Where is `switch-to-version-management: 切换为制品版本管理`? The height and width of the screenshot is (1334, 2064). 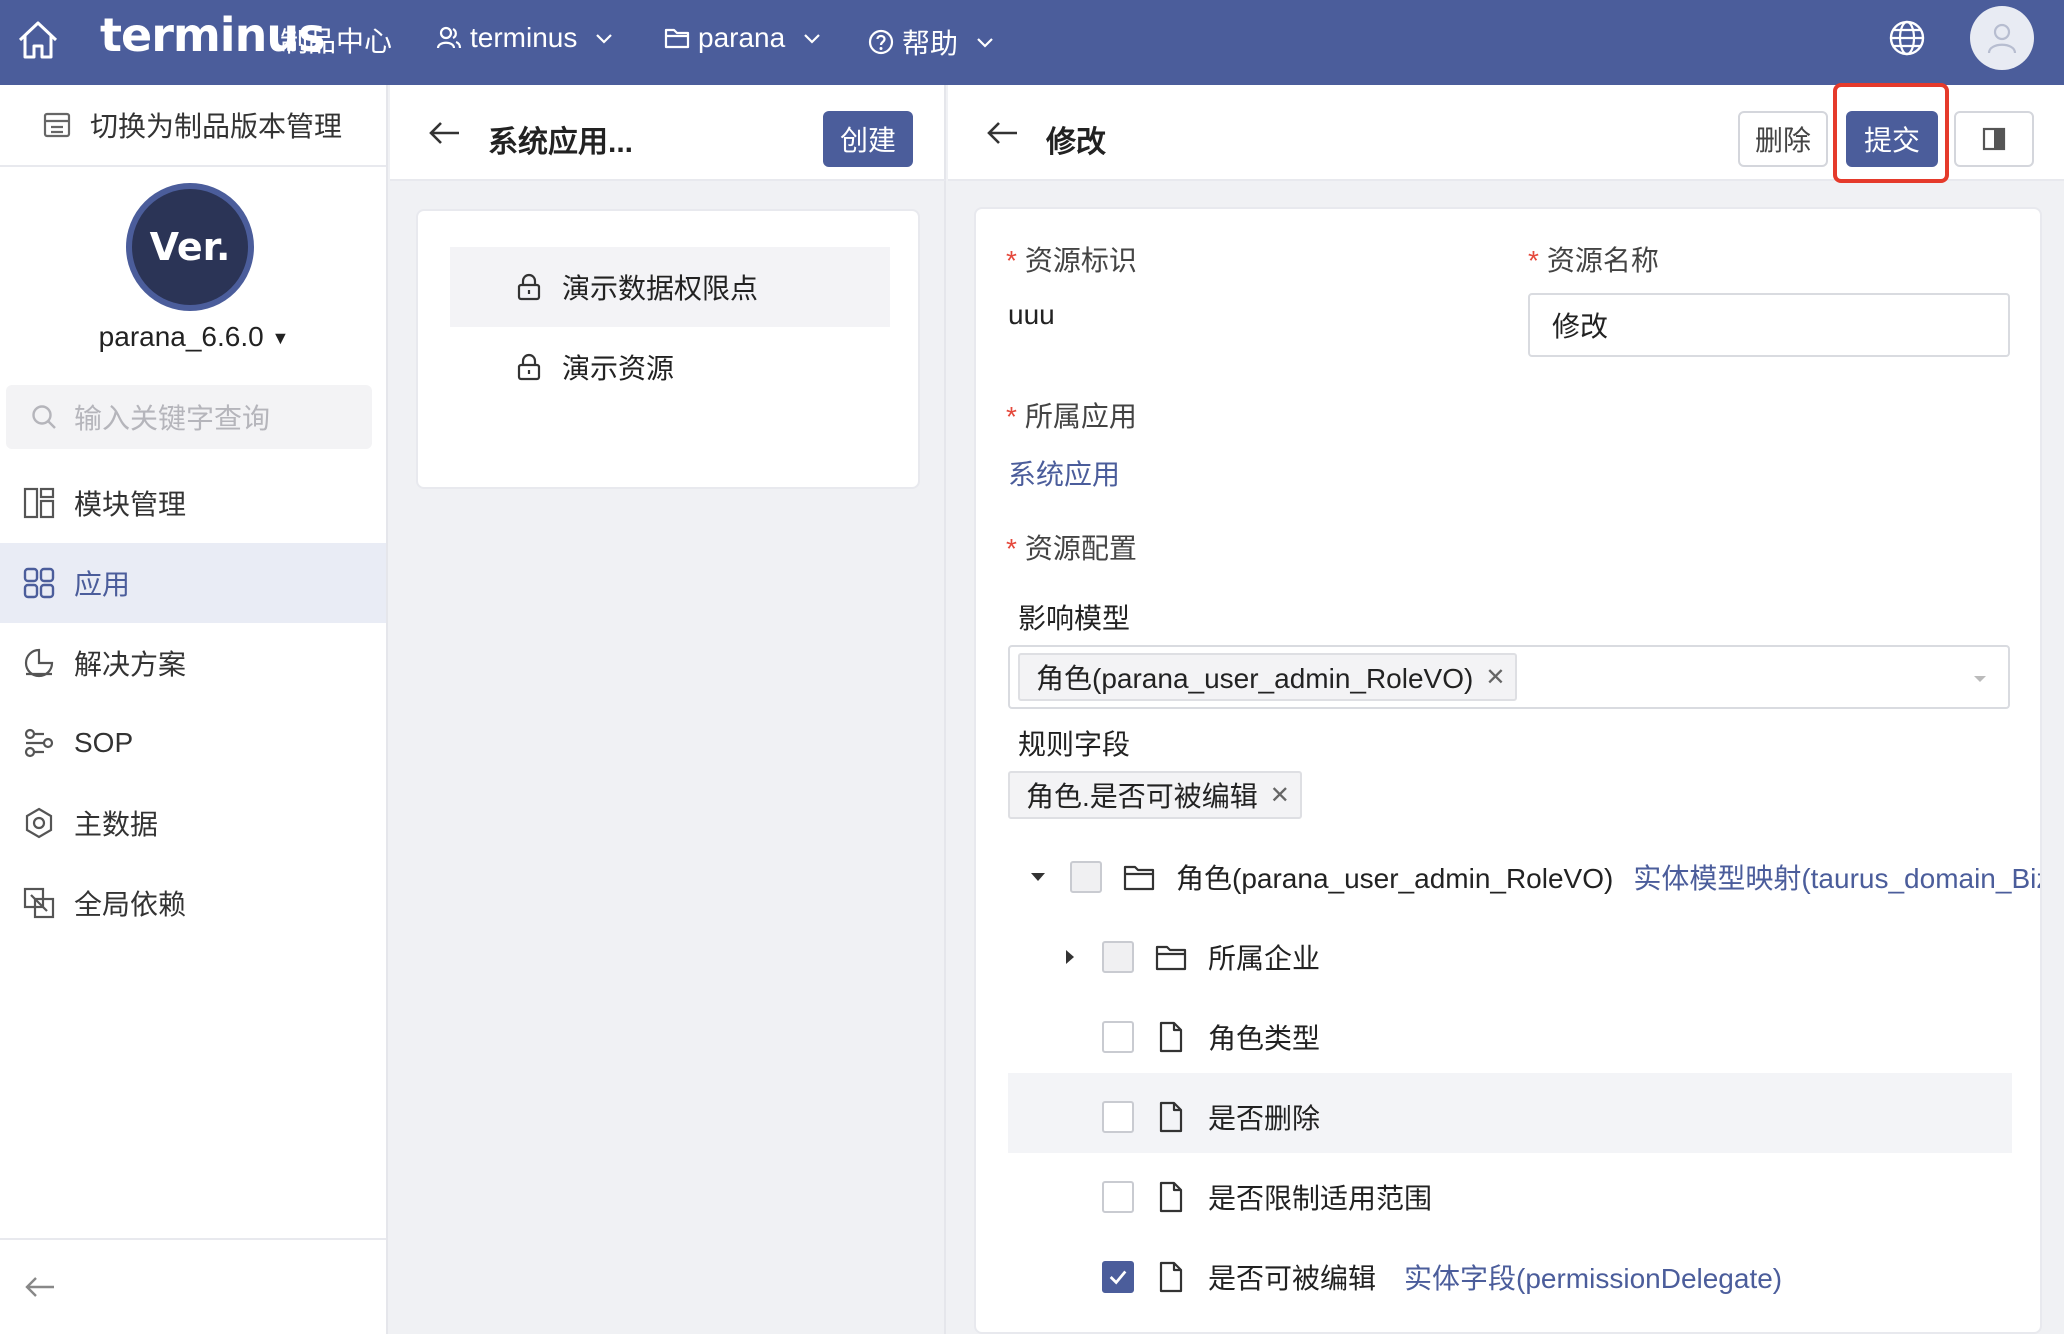
switch-to-version-management: 切换为制品版本管理 is located at coordinates (193, 126).